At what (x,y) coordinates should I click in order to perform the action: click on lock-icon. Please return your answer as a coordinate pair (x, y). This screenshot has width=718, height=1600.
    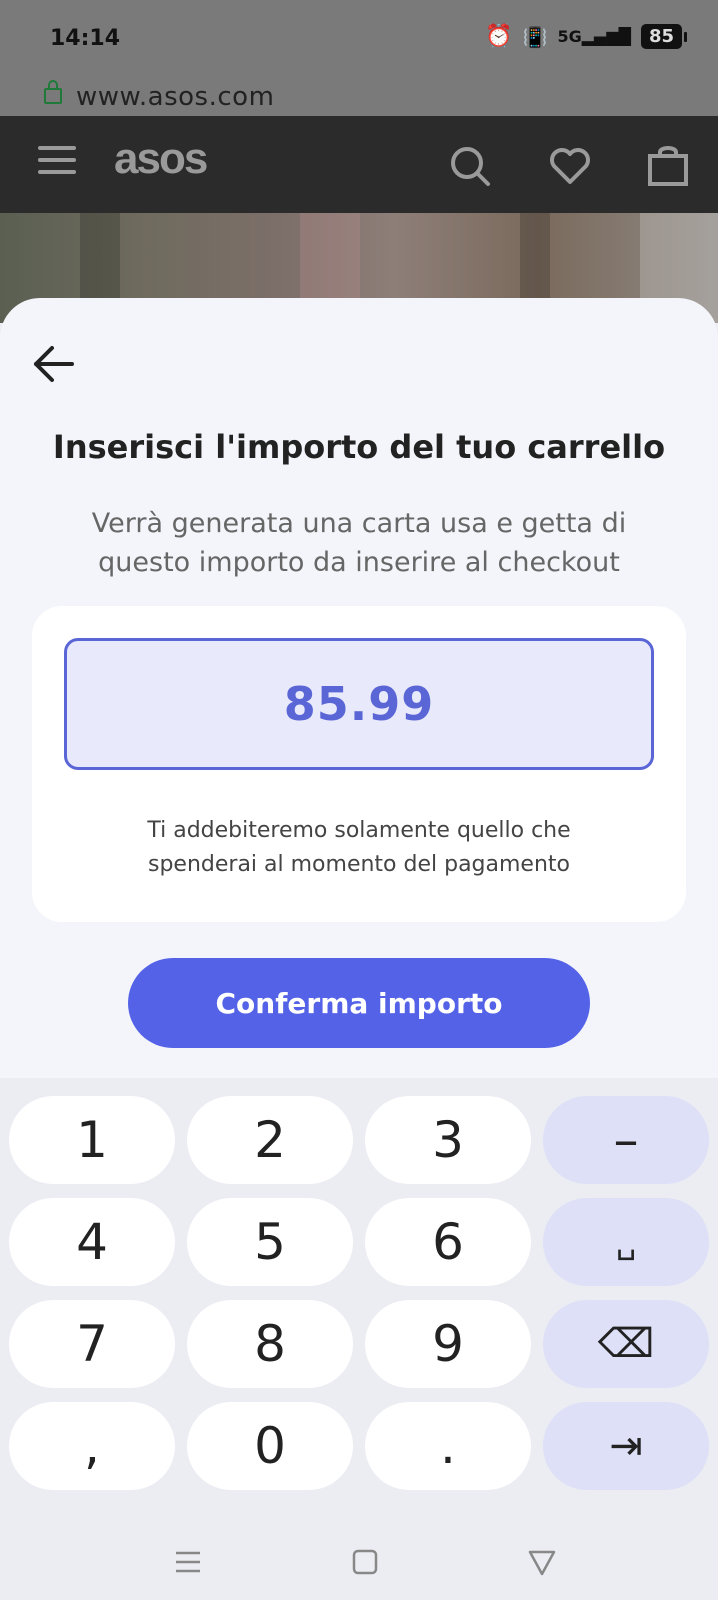
    Looking at the image, I should click on (53, 92).